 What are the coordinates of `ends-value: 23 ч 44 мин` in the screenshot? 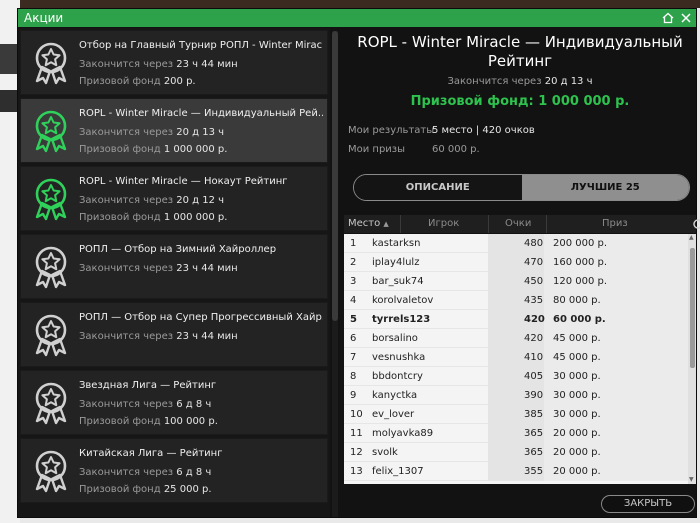 It's located at (207, 336).